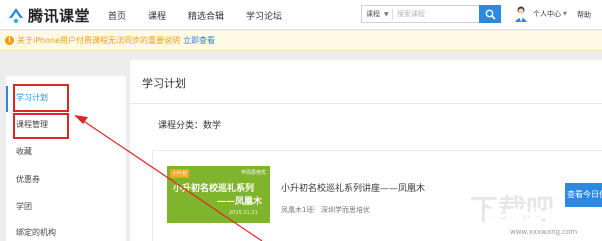 The image size is (602, 241). I want to click on watermark: 下载吧 云南龙网 www.xxxwang.com, so click(536, 214).